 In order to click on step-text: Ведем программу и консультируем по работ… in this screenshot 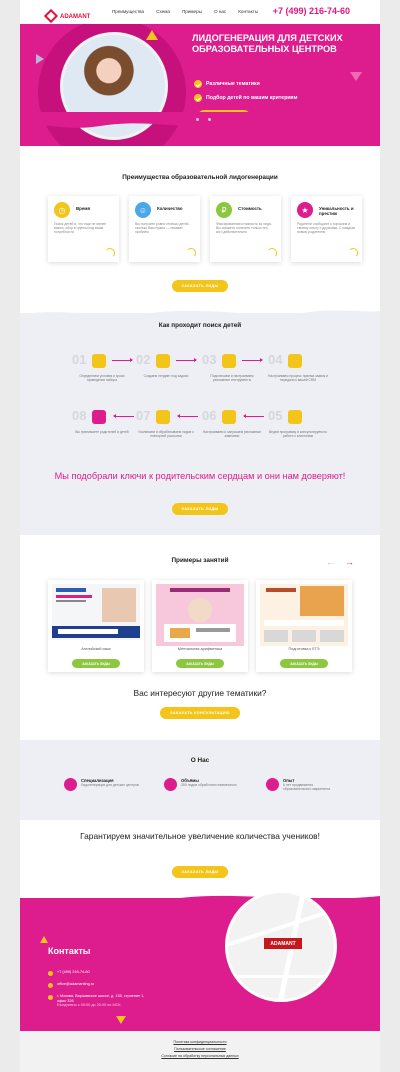, I will do `click(298, 434)`.